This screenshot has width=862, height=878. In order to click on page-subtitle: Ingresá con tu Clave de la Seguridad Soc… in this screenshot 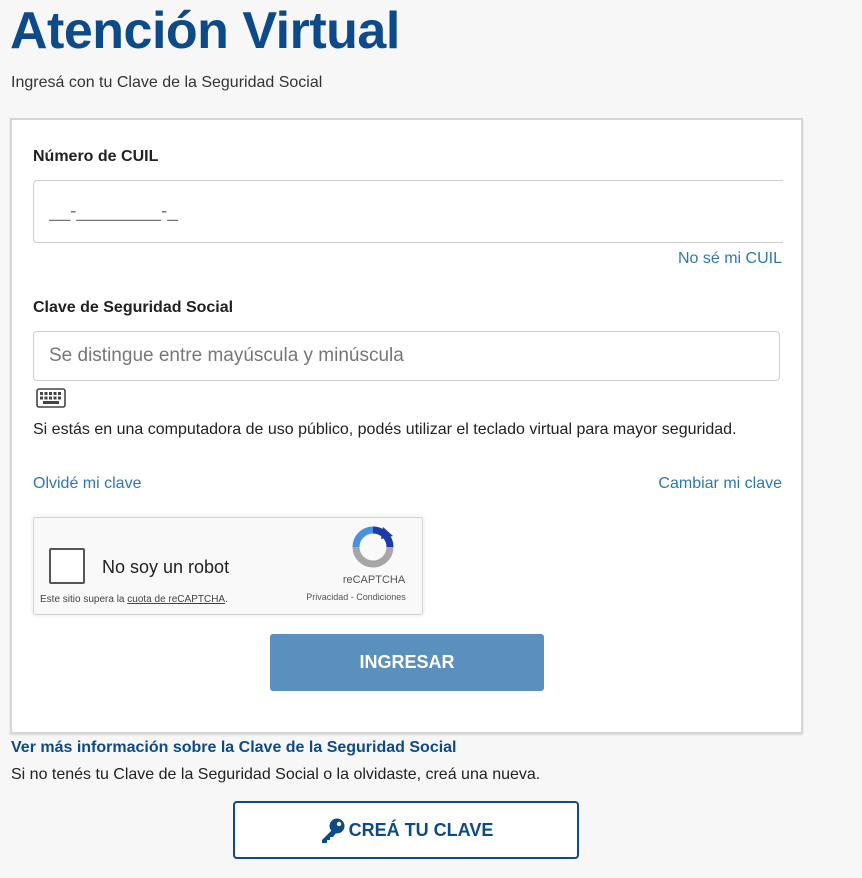, I will do `click(167, 82)`.